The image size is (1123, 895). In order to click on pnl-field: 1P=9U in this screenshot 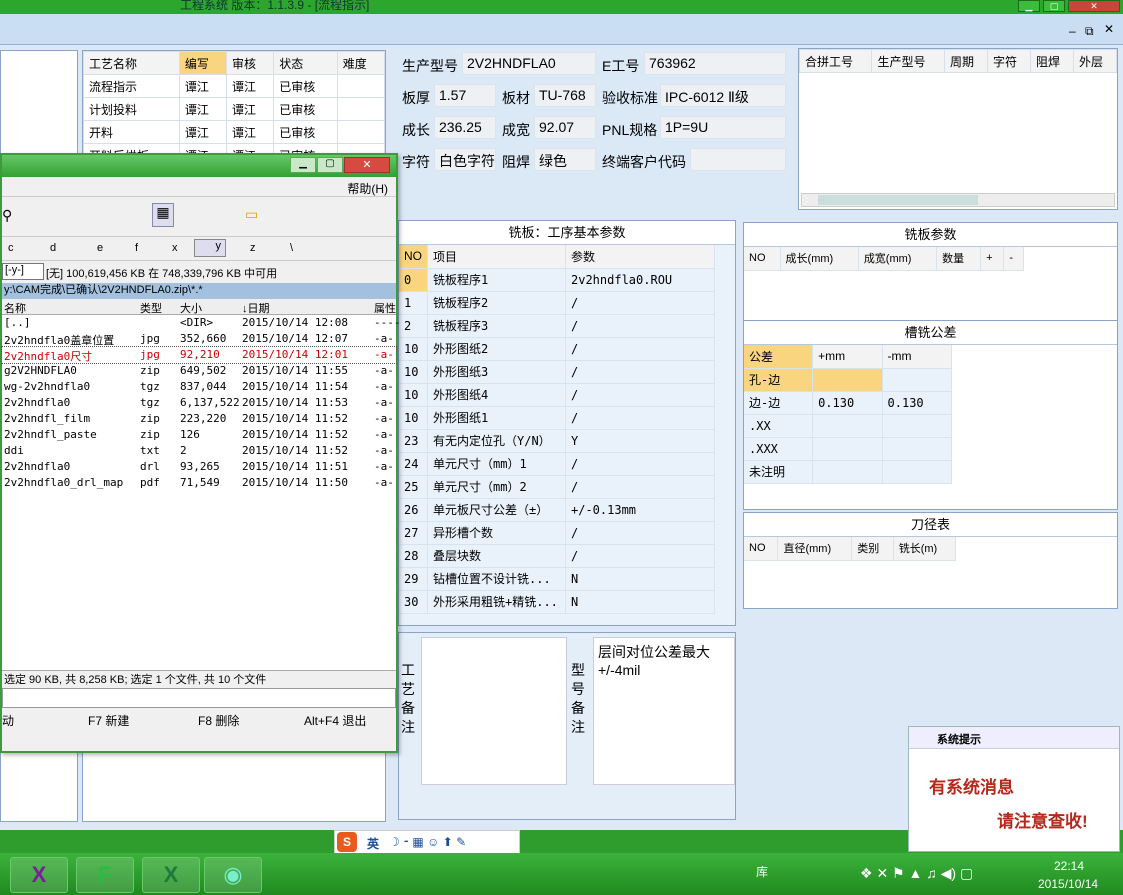, I will do `click(723, 127)`.